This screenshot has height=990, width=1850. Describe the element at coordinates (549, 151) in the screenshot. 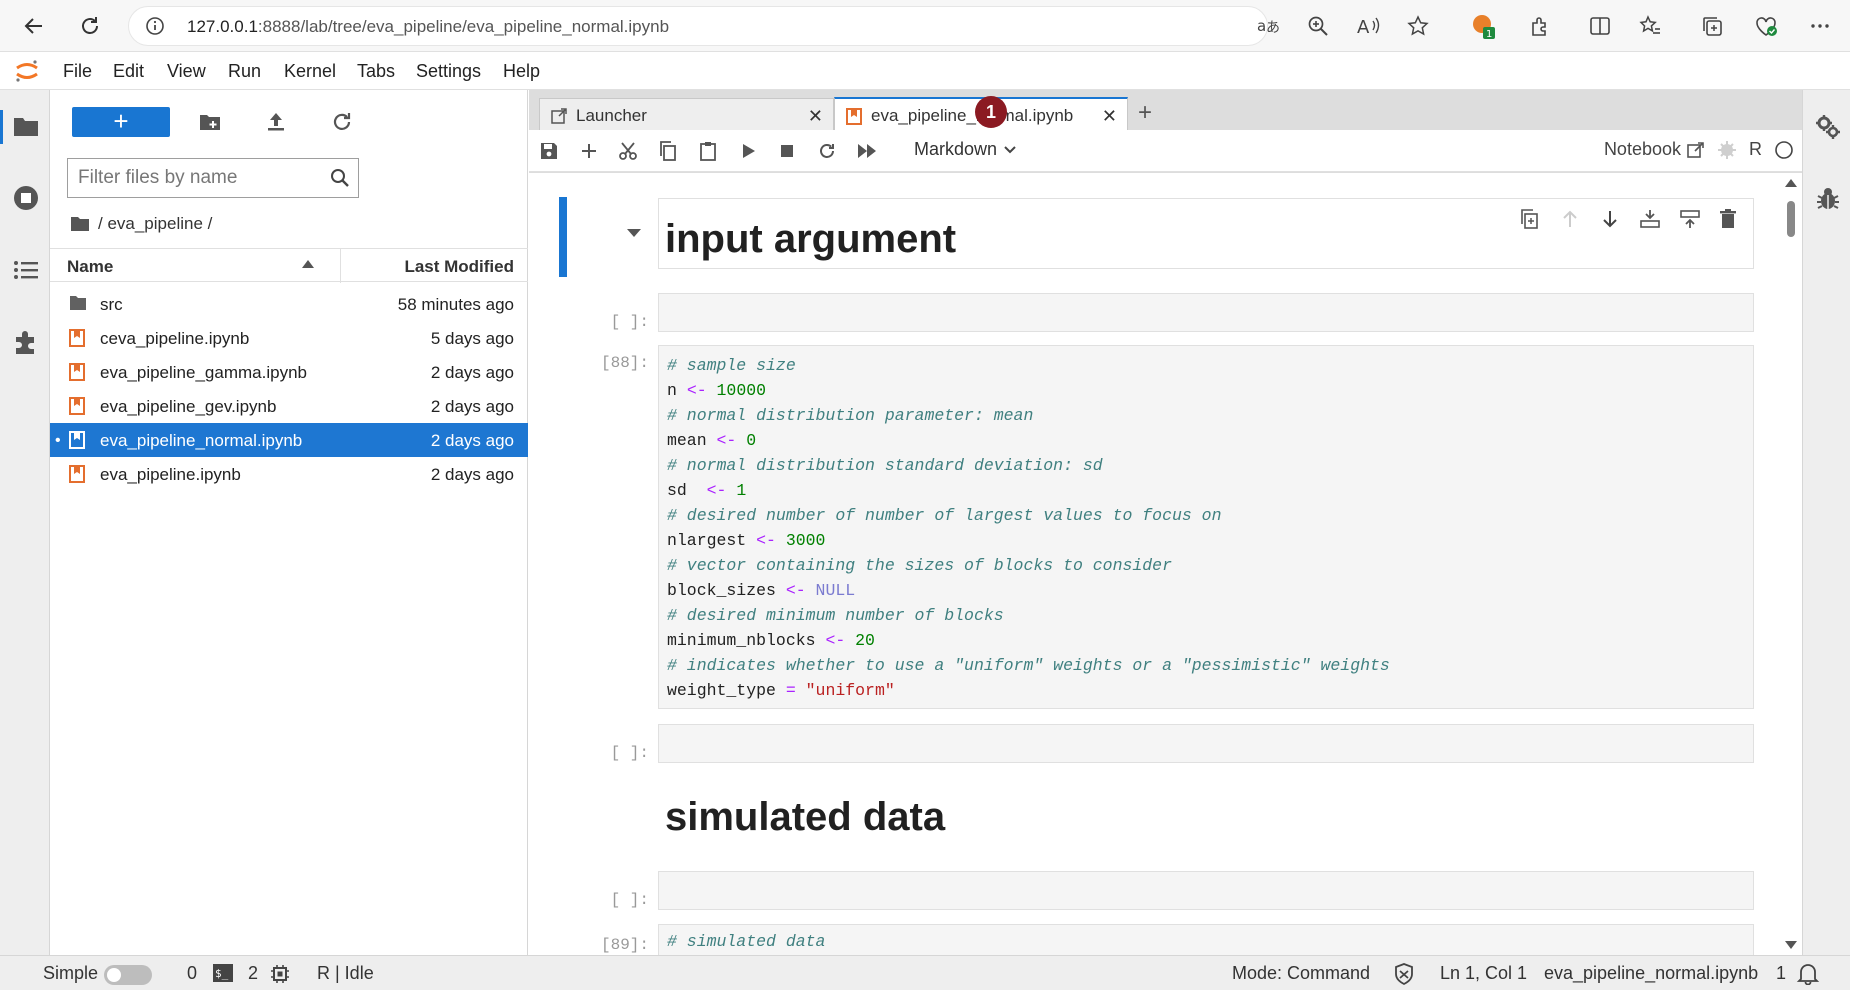

I see `save-icon` at that location.